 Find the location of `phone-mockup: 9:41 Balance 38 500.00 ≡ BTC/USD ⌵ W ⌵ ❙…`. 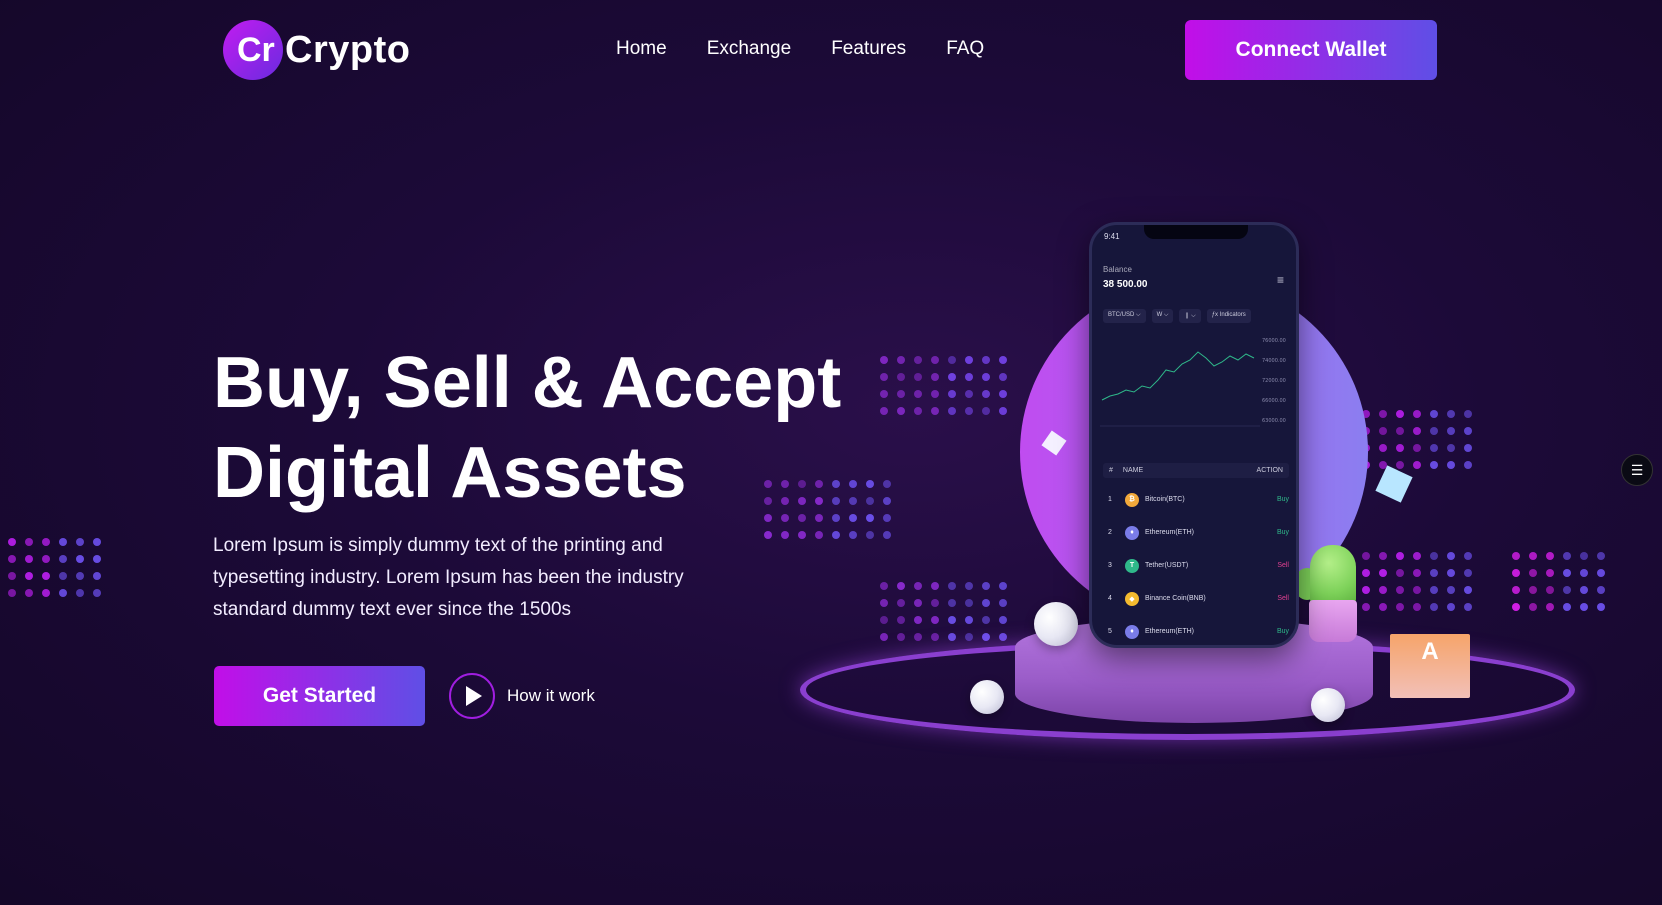

phone-mockup: 9:41 Balance 38 500.00 ≡ BTC/USD ⌵ W ⌵ ❙… is located at coordinates (1194, 435).